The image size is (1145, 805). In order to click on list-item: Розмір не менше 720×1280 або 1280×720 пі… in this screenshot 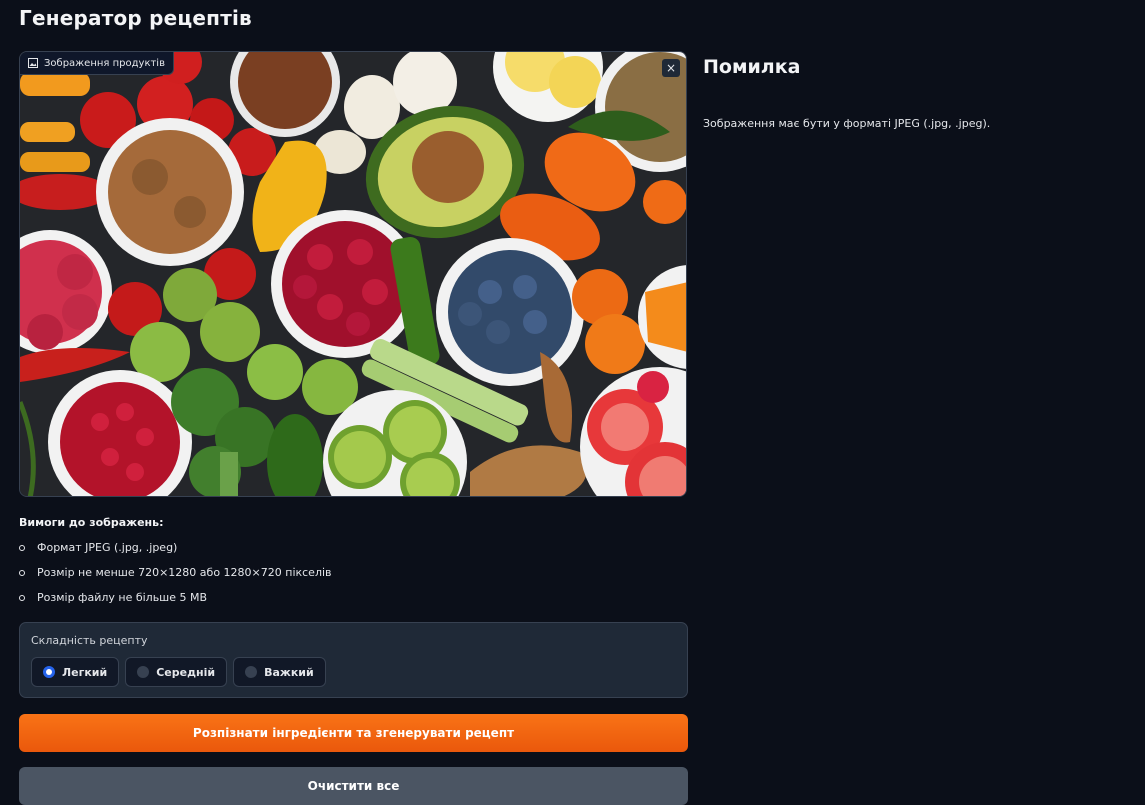, I will do `click(175, 577)`.